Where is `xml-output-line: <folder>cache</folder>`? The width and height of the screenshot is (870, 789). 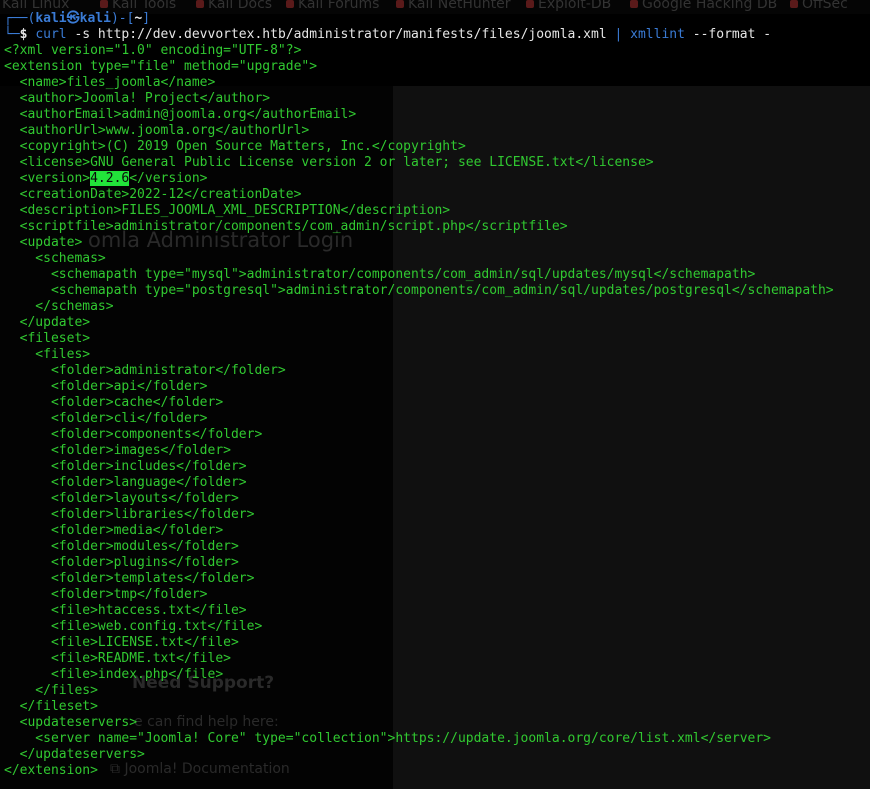
xml-output-line: <folder>cache</folder> is located at coordinates (114, 402).